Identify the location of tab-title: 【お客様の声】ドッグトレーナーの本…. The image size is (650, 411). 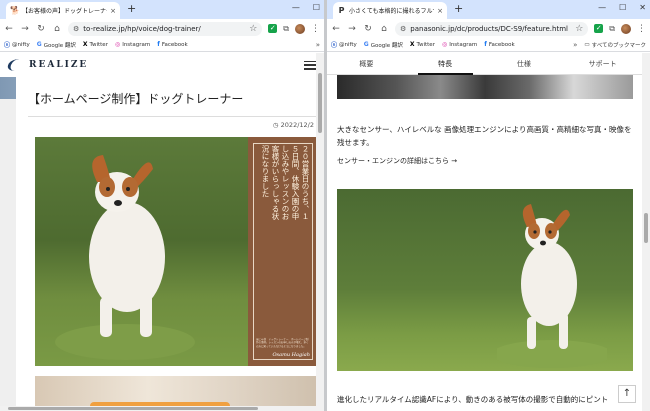
(64, 11).